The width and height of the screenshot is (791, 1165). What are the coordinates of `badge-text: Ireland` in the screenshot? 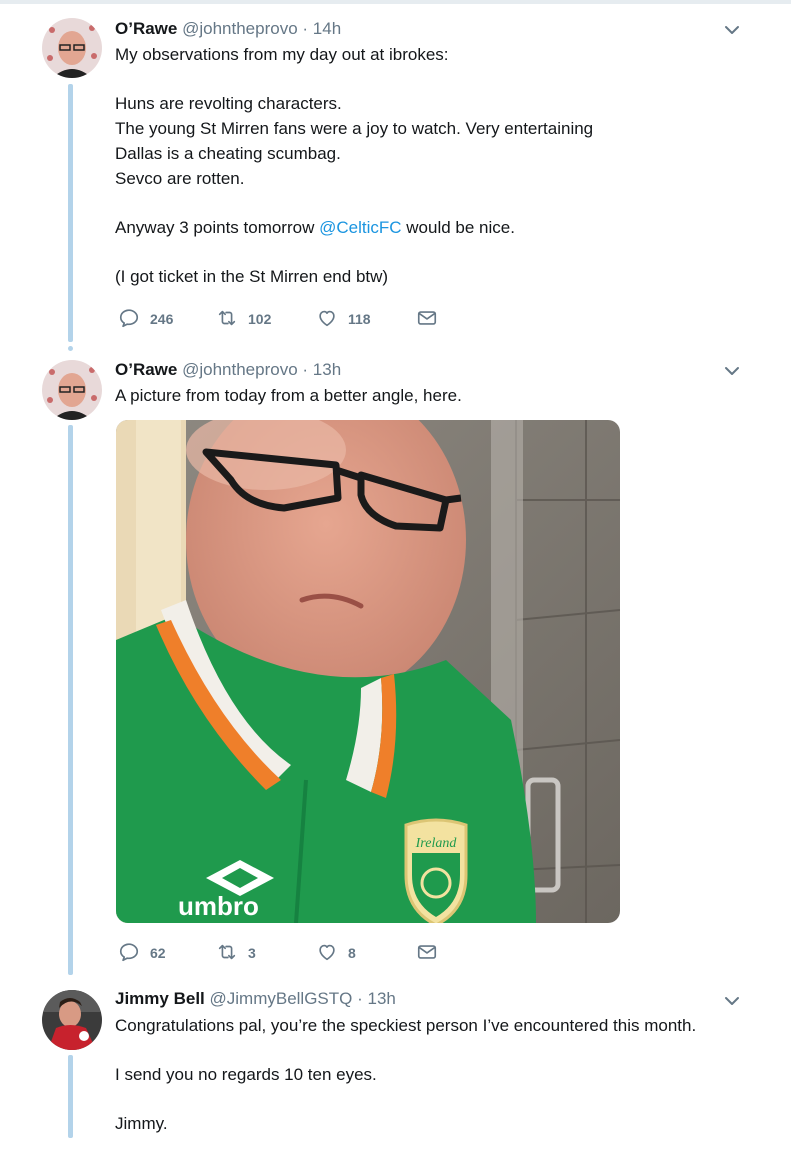 It's located at (436, 843).